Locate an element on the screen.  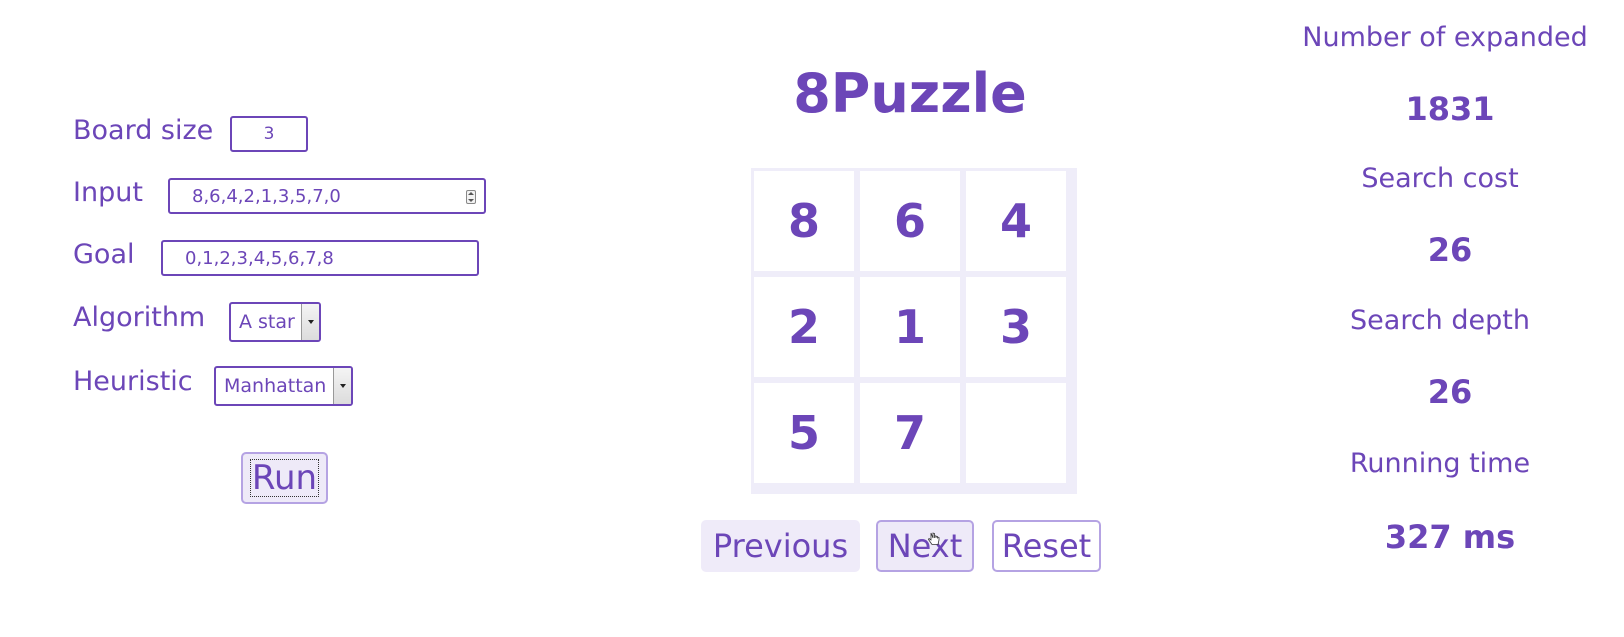
puzzle-tile: 7 is located at coordinates (910, 433).